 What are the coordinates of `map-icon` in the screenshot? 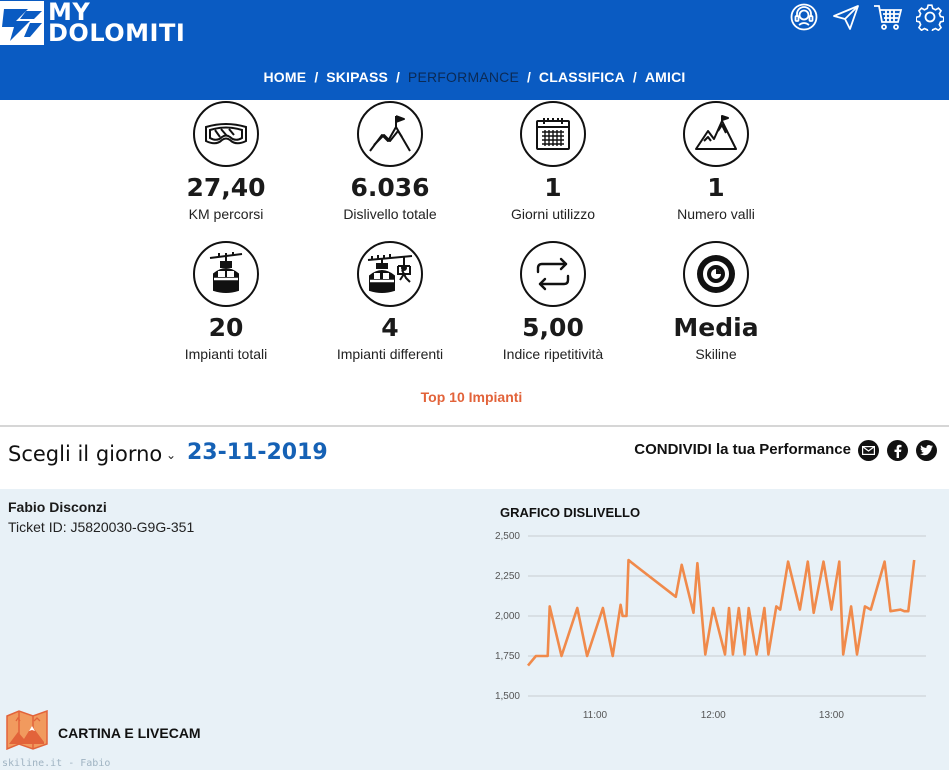 It's located at (27, 732).